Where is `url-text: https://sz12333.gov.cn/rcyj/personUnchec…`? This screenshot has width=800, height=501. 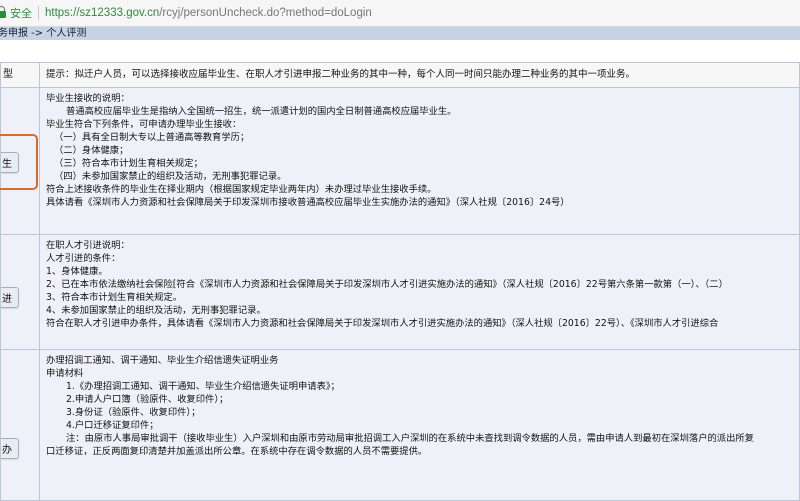 url-text: https://sz12333.gov.cn/rcyj/personUnchec… is located at coordinates (208, 13).